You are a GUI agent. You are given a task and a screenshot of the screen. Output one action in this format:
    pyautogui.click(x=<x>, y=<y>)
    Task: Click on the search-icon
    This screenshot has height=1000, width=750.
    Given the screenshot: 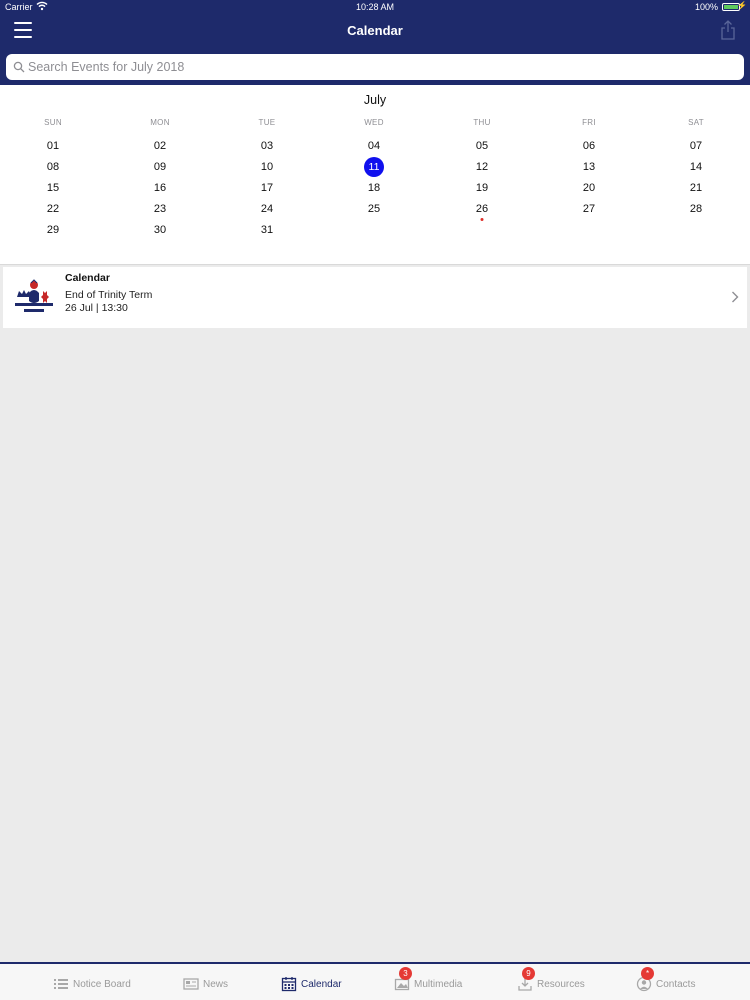 What is the action you would take?
    pyautogui.click(x=19, y=67)
    